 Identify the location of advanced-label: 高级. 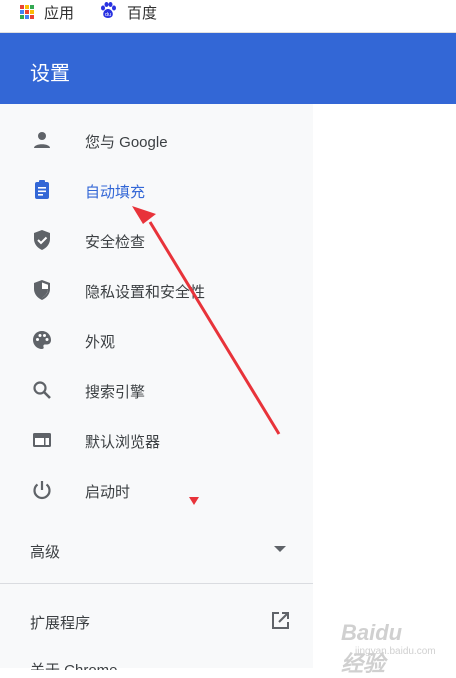
(45, 552).